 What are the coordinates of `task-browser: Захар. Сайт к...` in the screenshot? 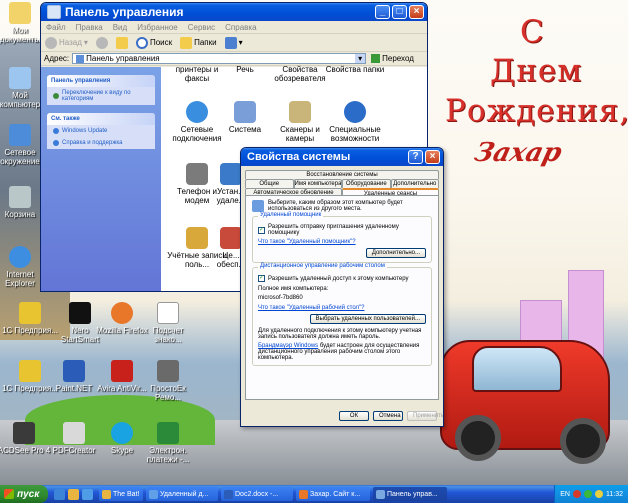 It's located at (333, 494).